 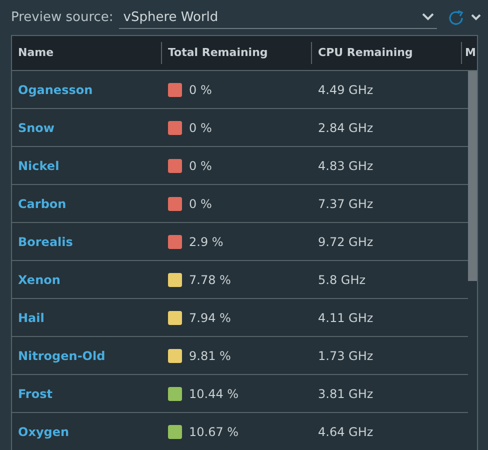 I want to click on cpu-remaining: 2.84 GHz, so click(x=346, y=127).